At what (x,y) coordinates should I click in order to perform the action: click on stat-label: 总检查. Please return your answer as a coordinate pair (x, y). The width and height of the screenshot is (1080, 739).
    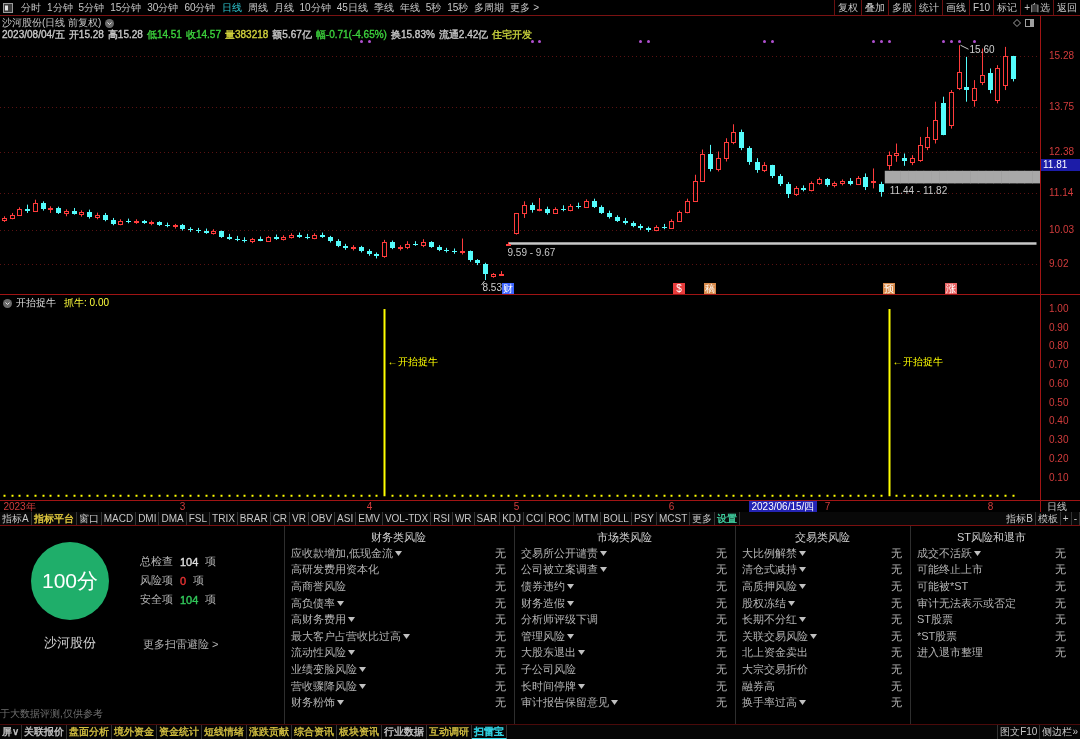
    Looking at the image, I should click on (156, 561).